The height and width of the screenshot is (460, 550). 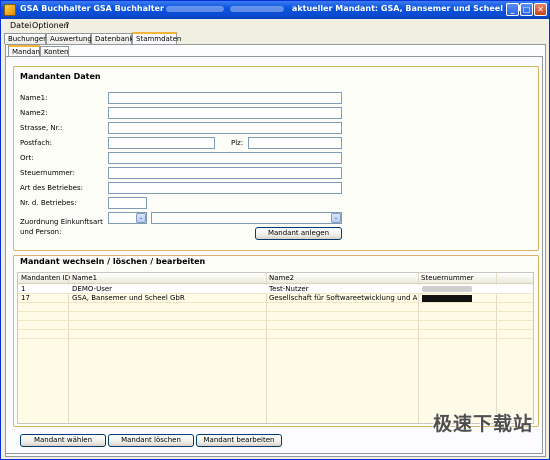 What do you see at coordinates (225, 128) in the screenshot?
I see `strasse-field` at bounding box center [225, 128].